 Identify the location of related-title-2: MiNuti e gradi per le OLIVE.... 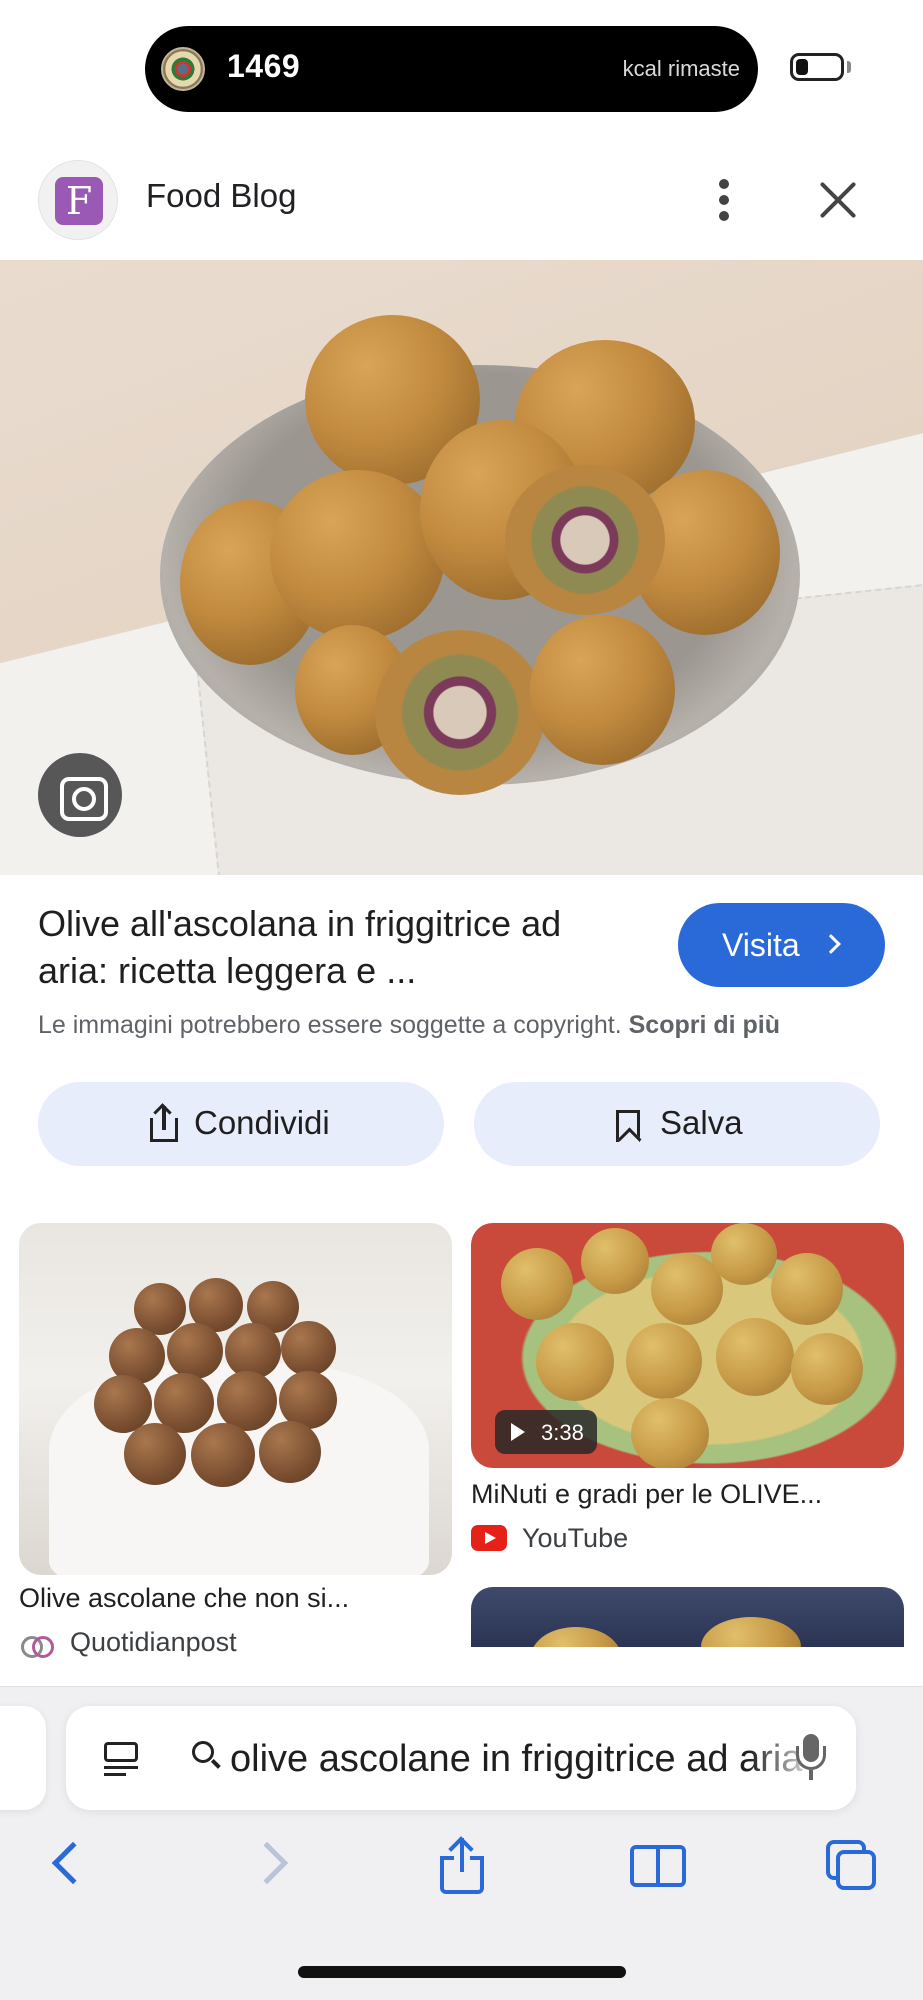
(646, 1494).